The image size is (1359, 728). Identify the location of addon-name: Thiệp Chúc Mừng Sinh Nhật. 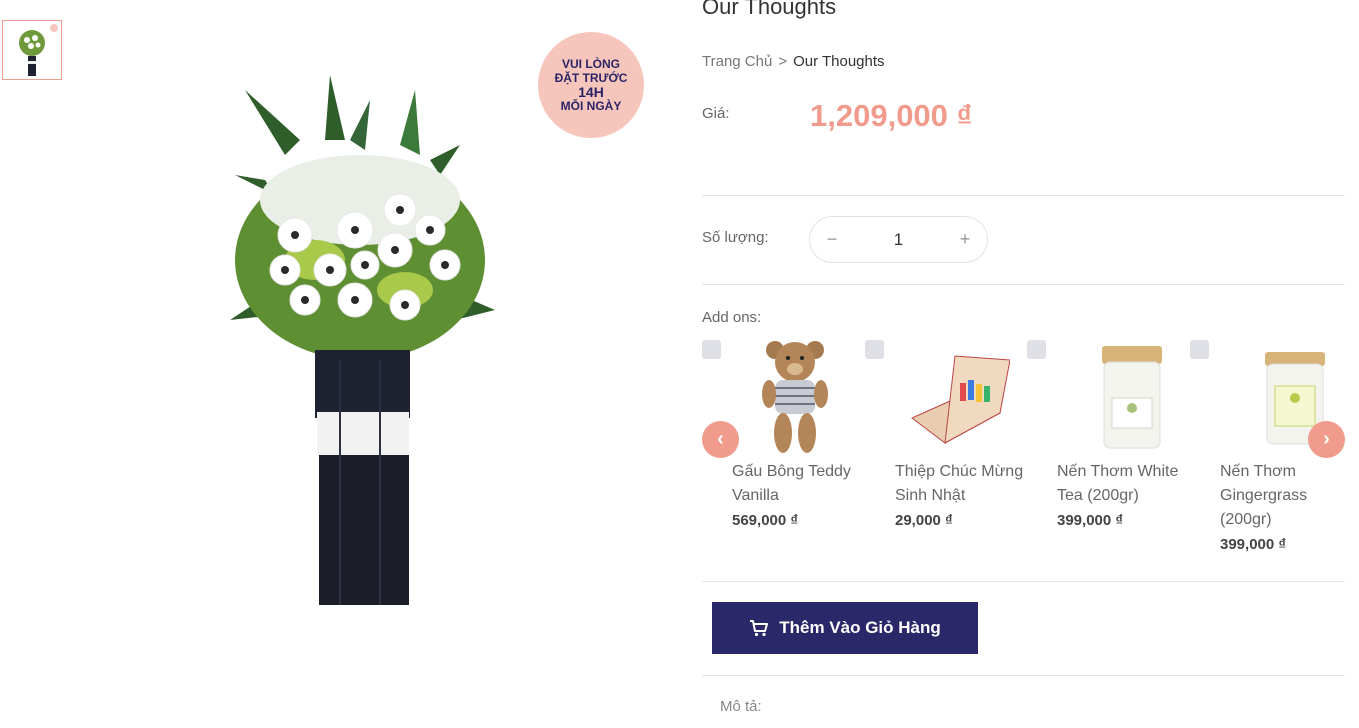
(959, 483).